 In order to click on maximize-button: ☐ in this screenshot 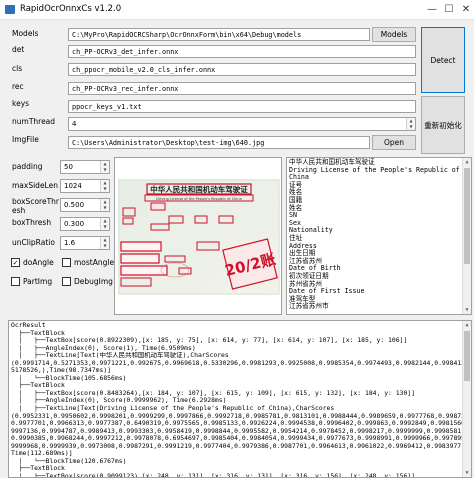, I will do `click(449, 10)`.